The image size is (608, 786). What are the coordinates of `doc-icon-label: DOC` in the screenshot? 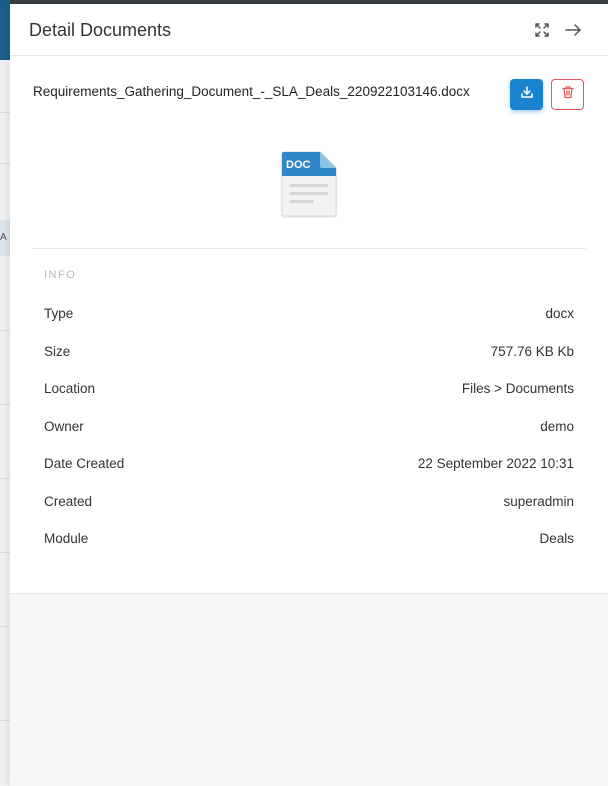 It's located at (298, 165).